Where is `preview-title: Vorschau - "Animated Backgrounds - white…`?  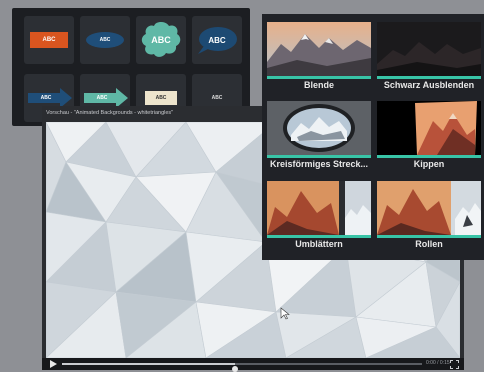 preview-title: Vorschau - "Animated Backgrounds - white… is located at coordinates (110, 113).